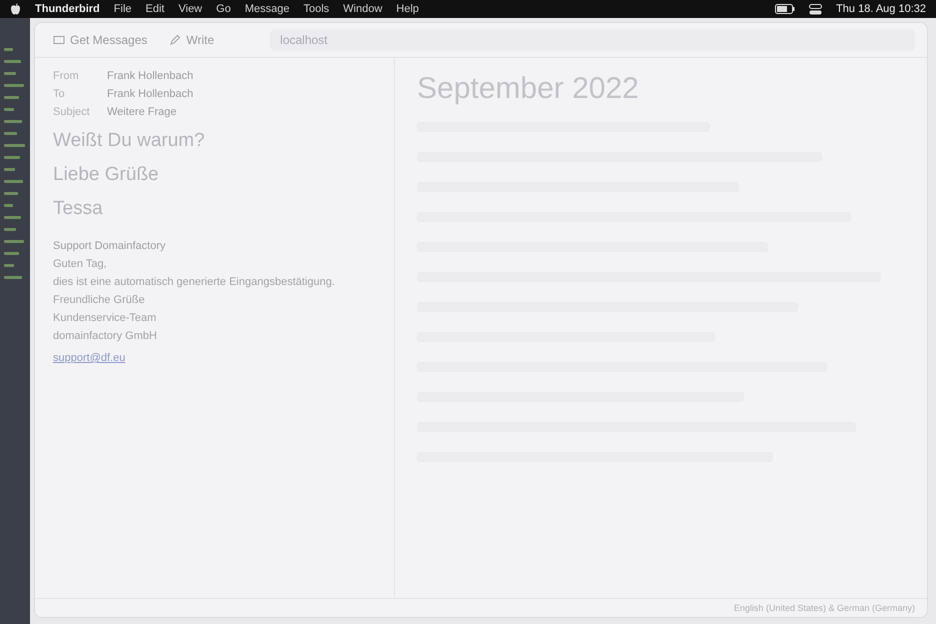 The width and height of the screenshot is (936, 624). I want to click on field-label: Subject, so click(72, 112).